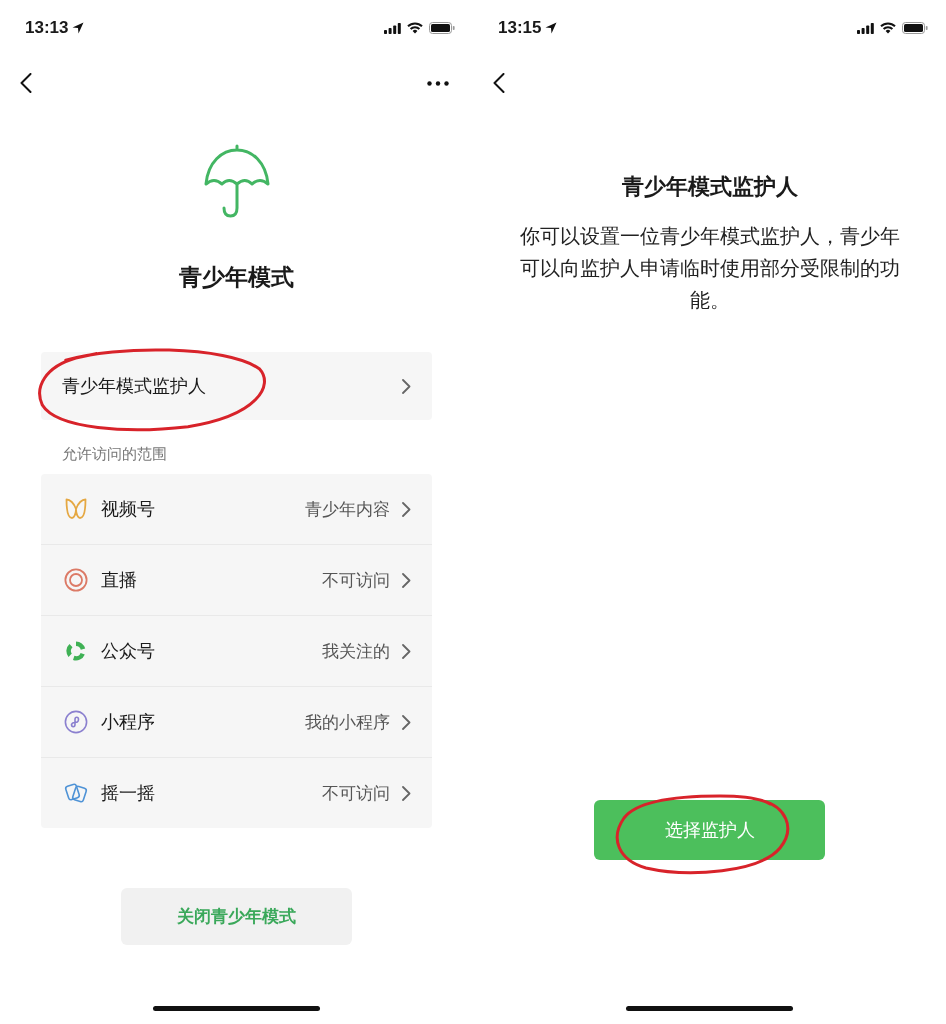 The width and height of the screenshot is (946, 1024). I want to click on access-value: 我关注的, so click(356, 651).